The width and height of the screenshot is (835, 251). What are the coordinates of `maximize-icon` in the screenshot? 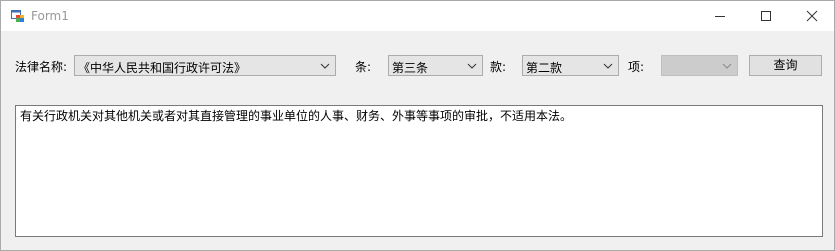 It's located at (766, 16).